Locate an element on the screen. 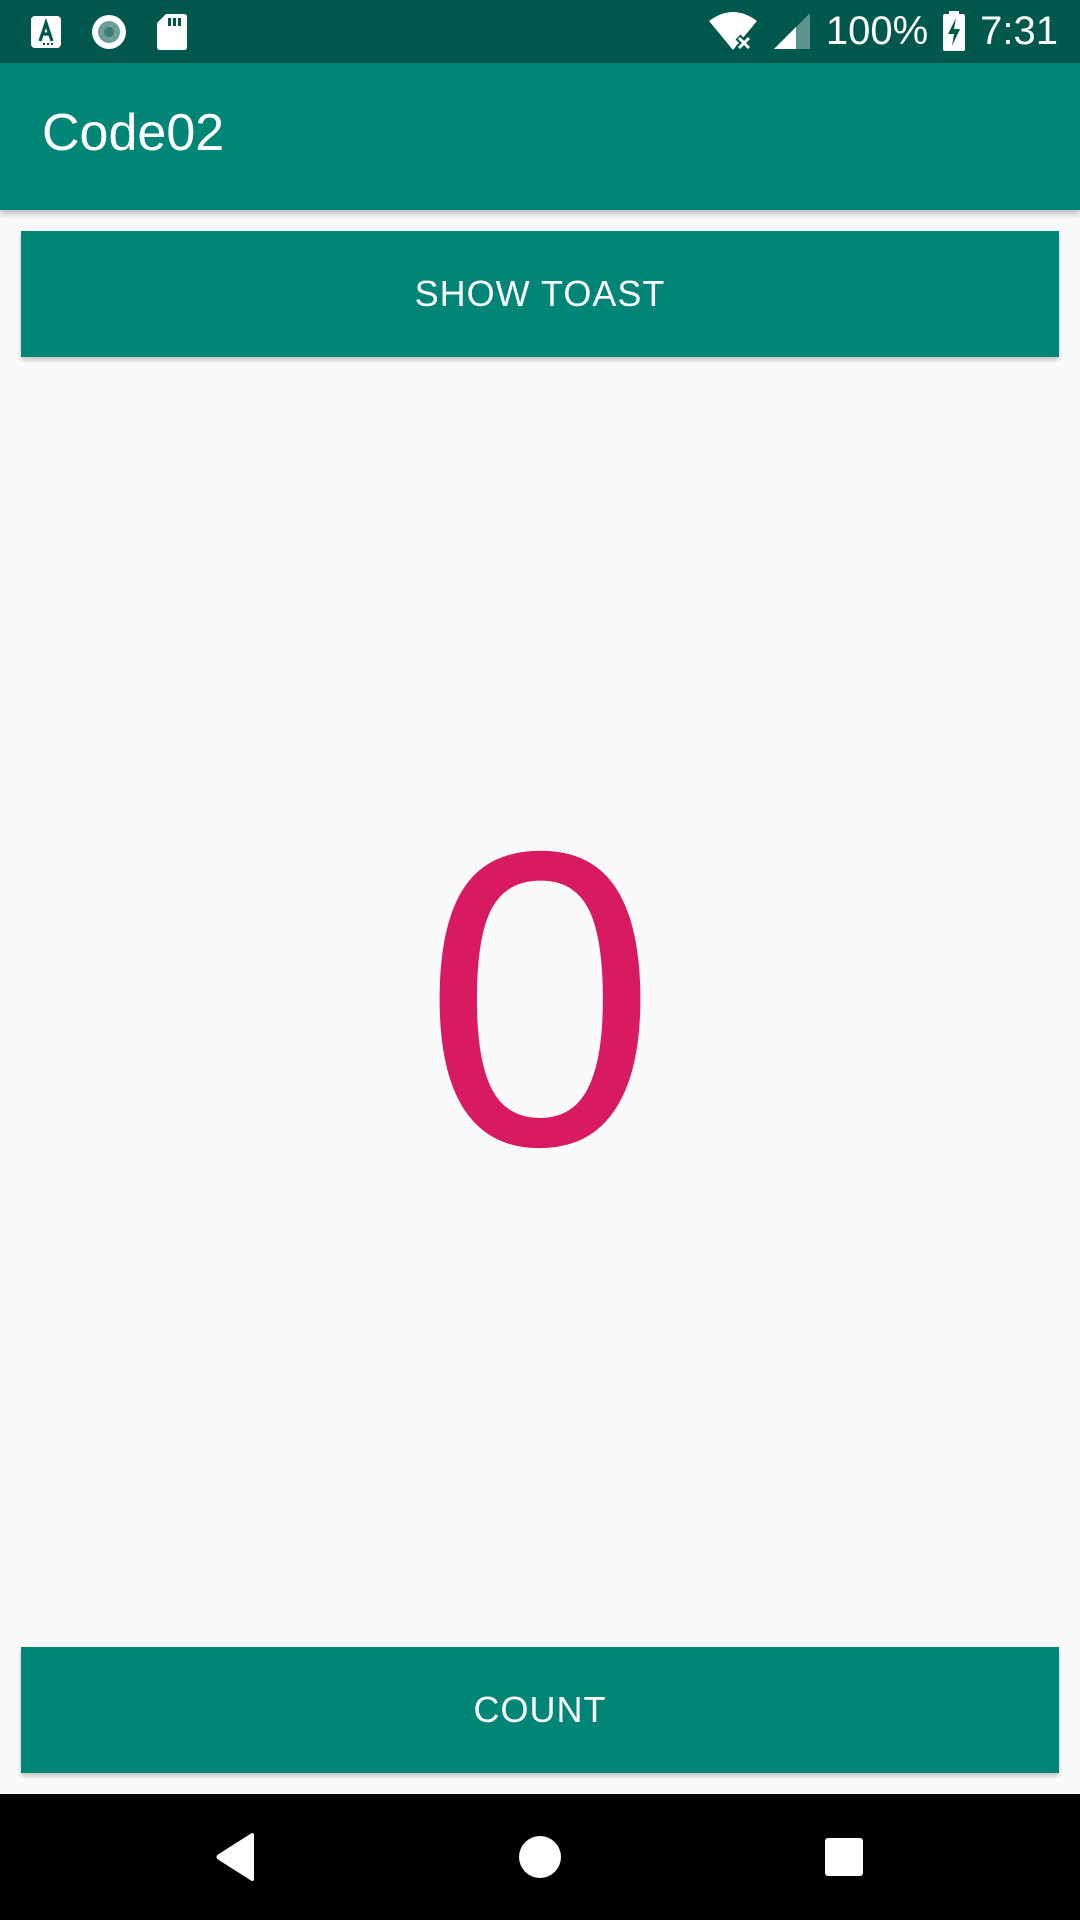 The width and height of the screenshot is (1080, 1920). home-icon is located at coordinates (540, 1857).